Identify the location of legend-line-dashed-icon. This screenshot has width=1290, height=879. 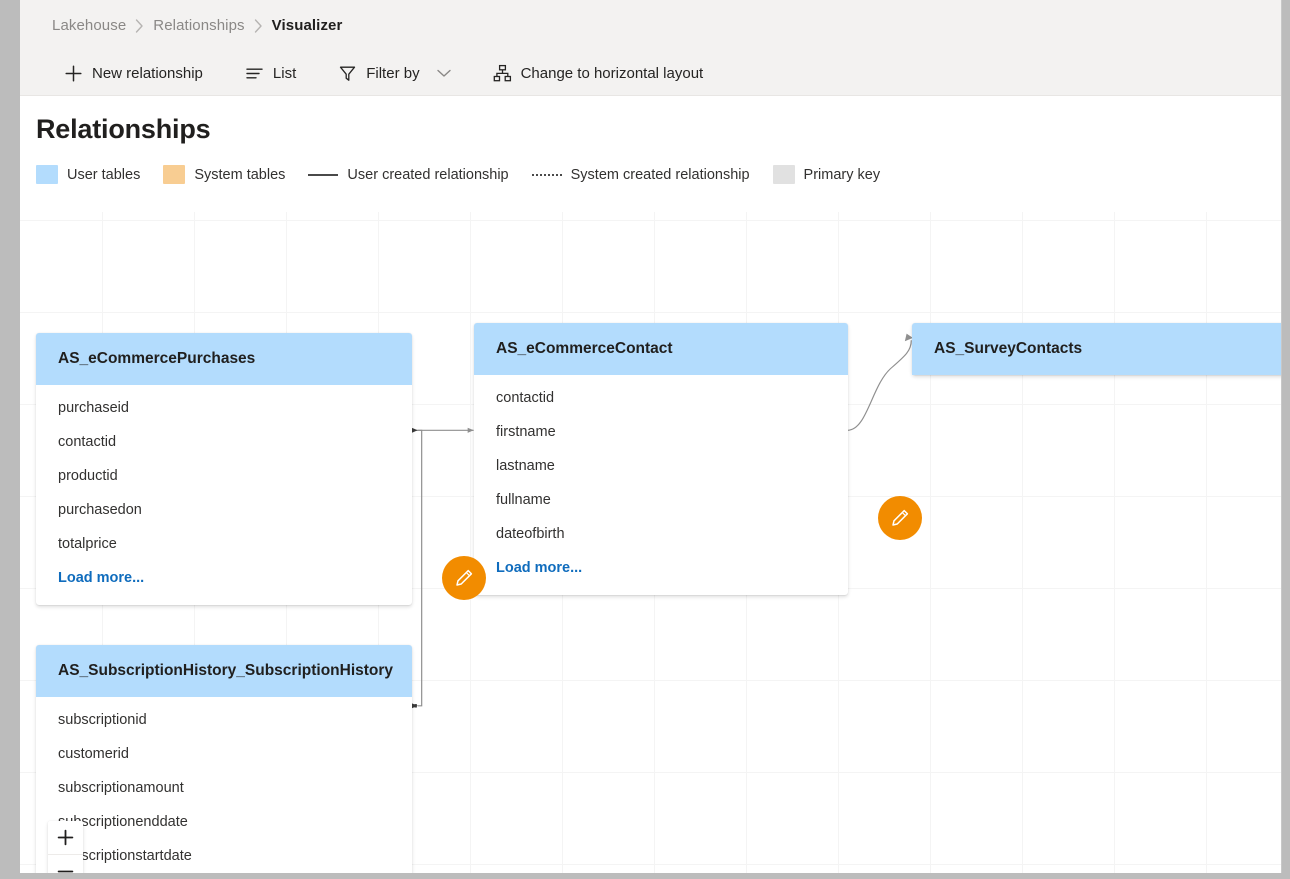
(546, 174).